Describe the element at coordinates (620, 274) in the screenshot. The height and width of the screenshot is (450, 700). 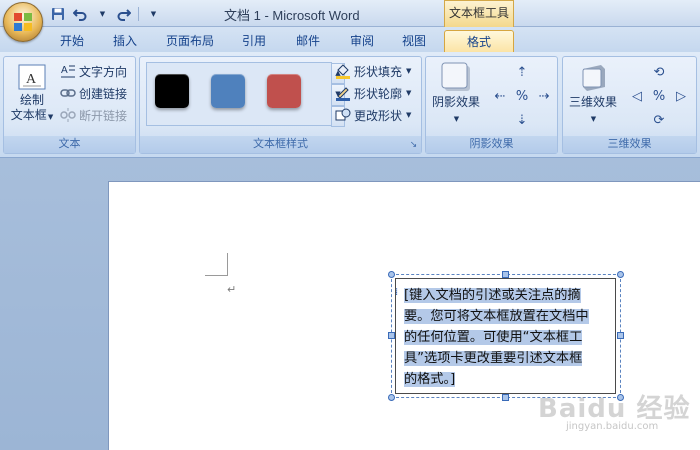
I see `resize-handle-top-right` at that location.